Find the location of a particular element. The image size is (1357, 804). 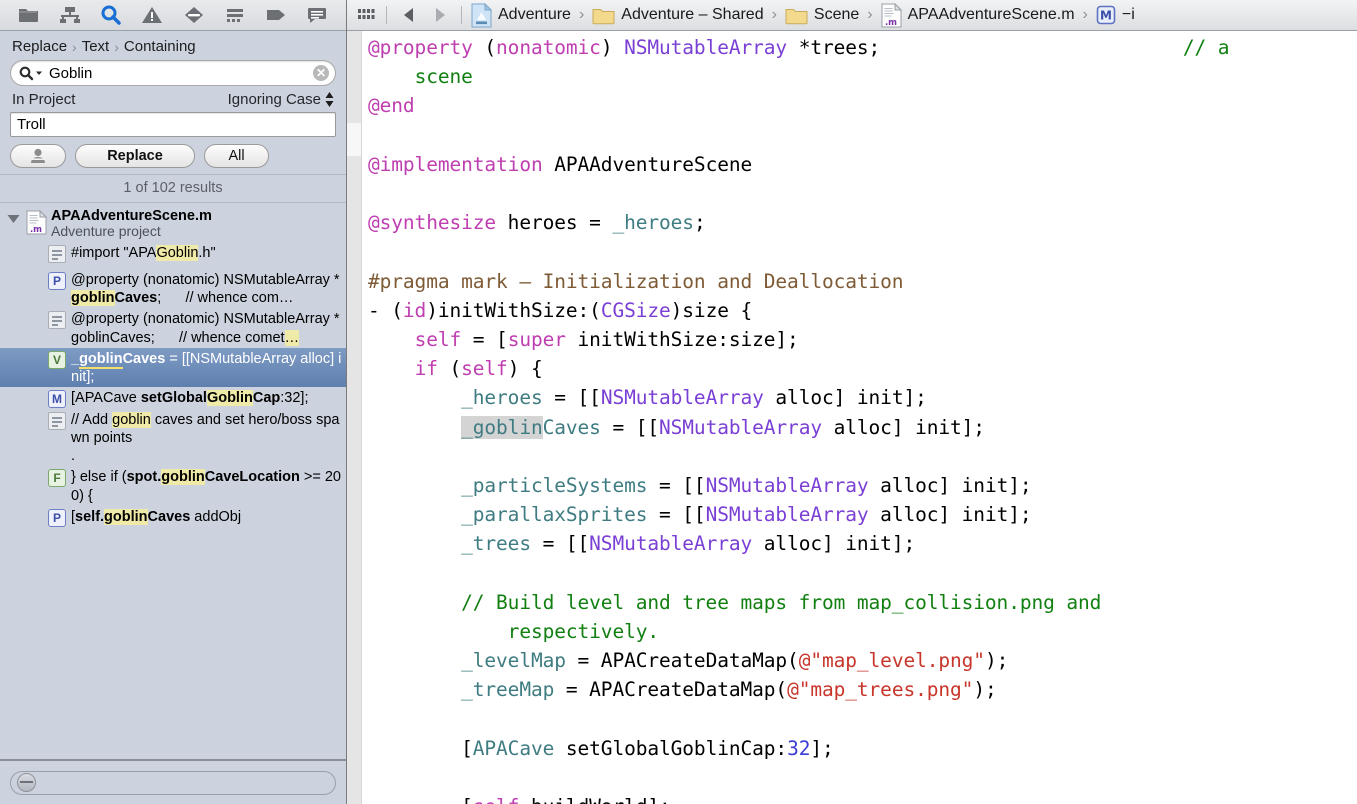

find-navigator-icon is located at coordinates (111, 15).